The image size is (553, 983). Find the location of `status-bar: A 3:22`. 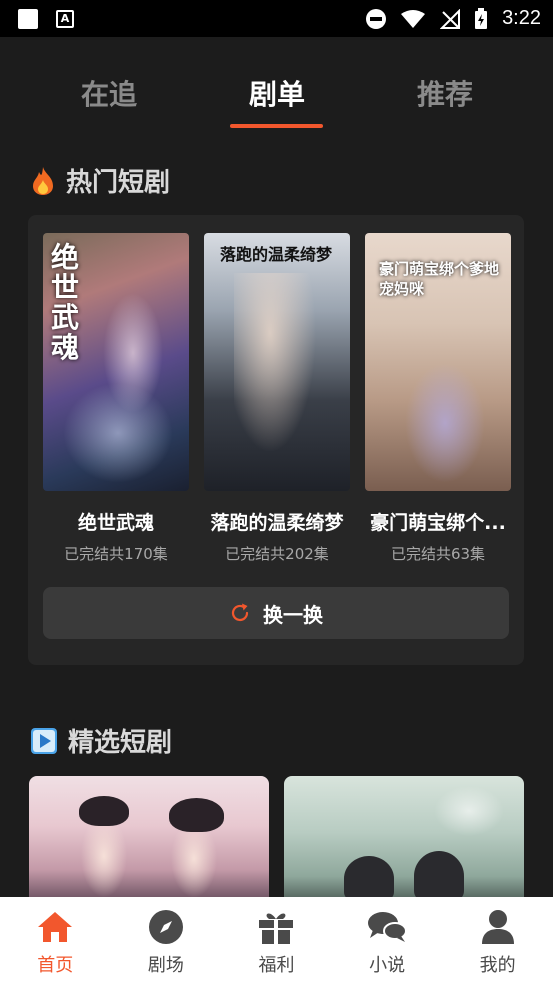

status-bar: A 3:22 is located at coordinates (276, 18).